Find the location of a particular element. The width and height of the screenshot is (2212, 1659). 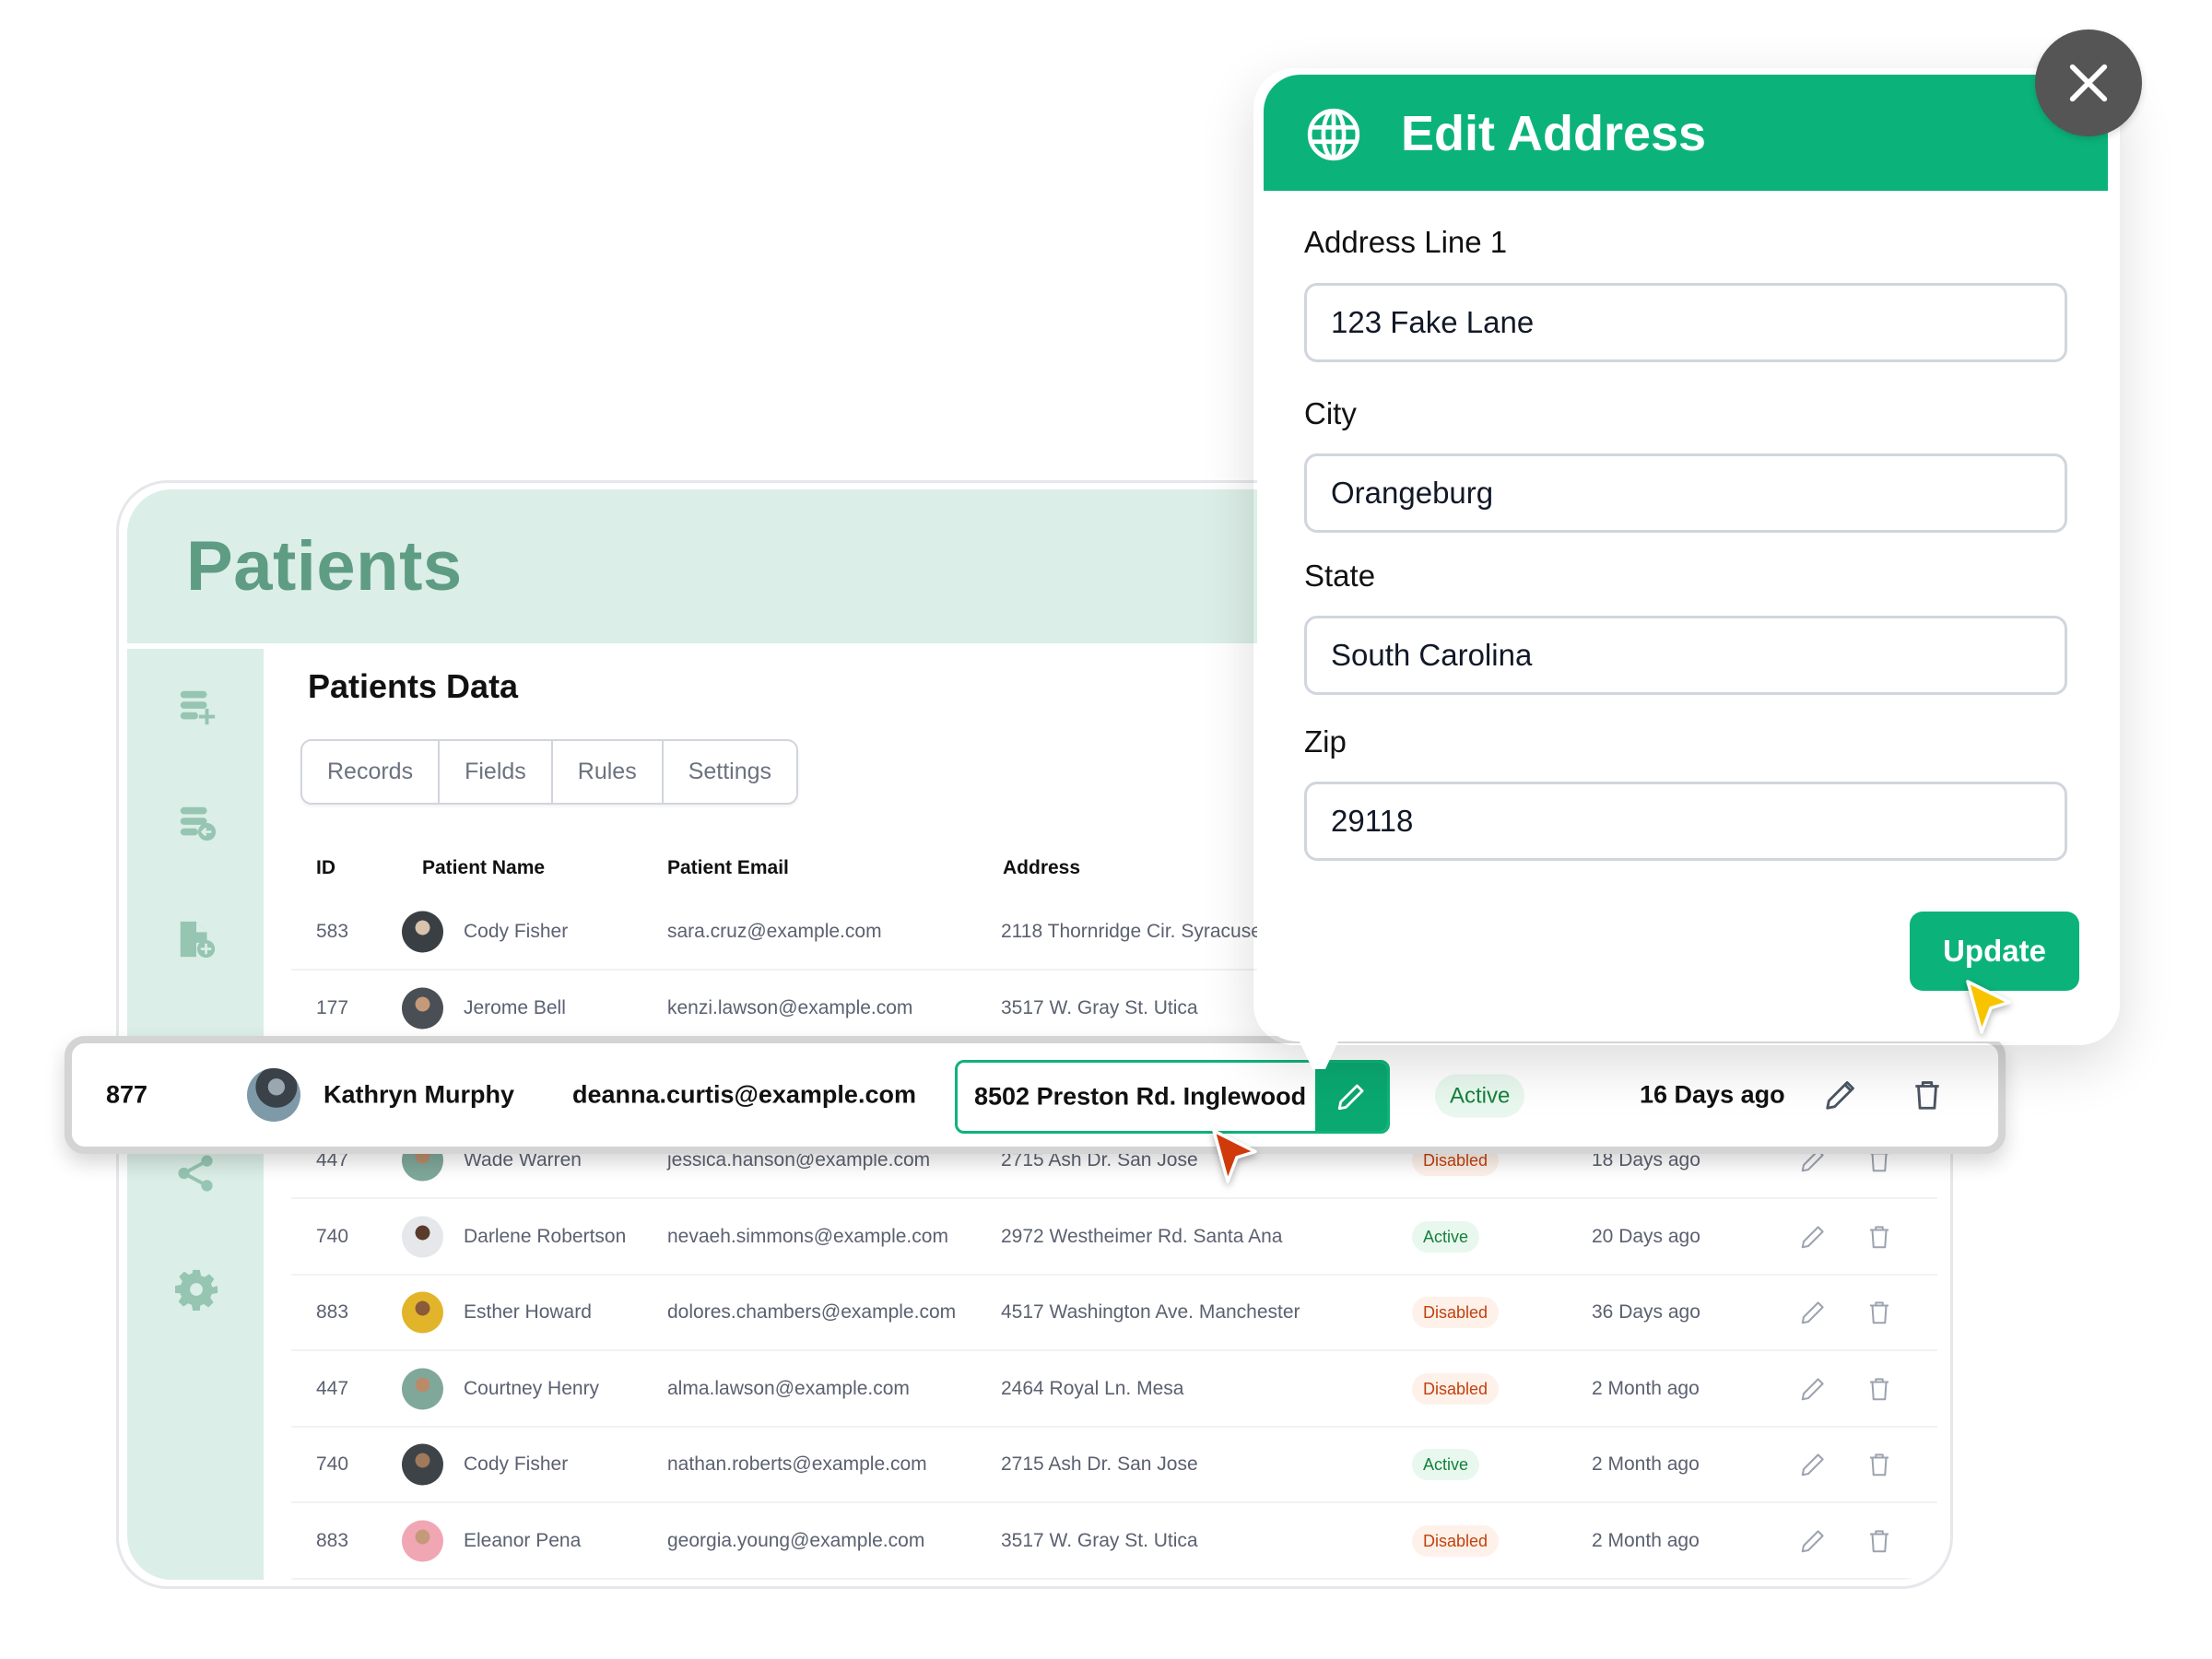

tab-settings: Settings is located at coordinates (730, 772).